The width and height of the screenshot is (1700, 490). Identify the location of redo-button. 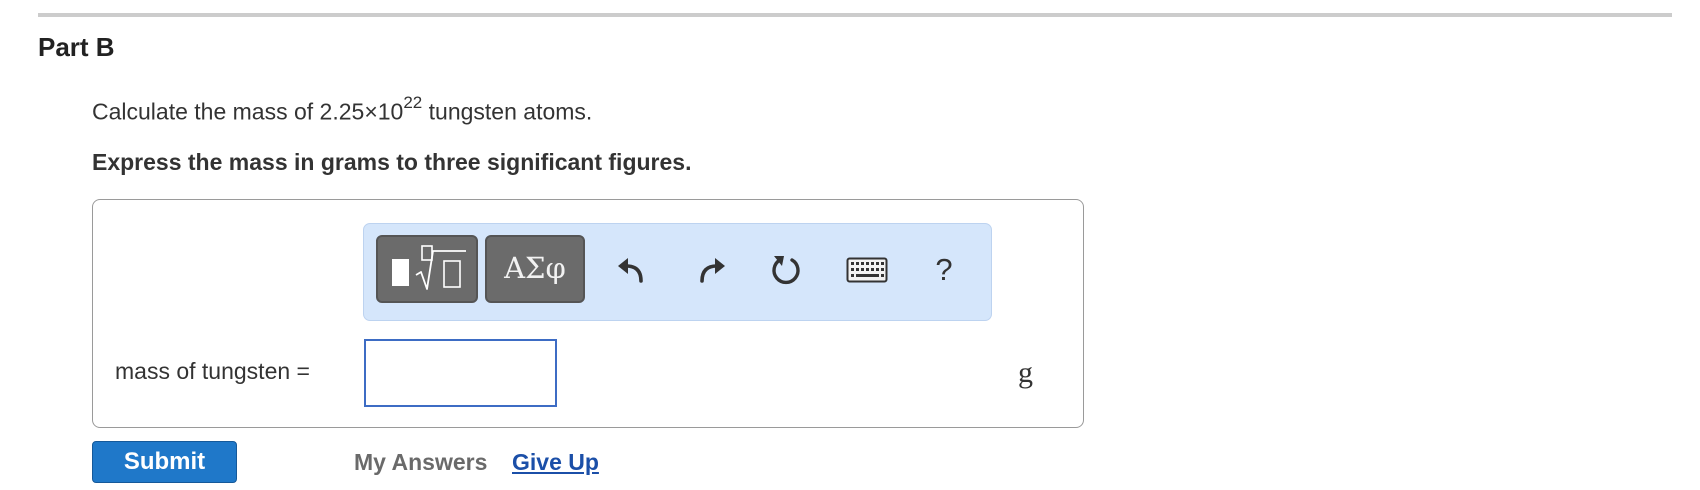
(711, 270).